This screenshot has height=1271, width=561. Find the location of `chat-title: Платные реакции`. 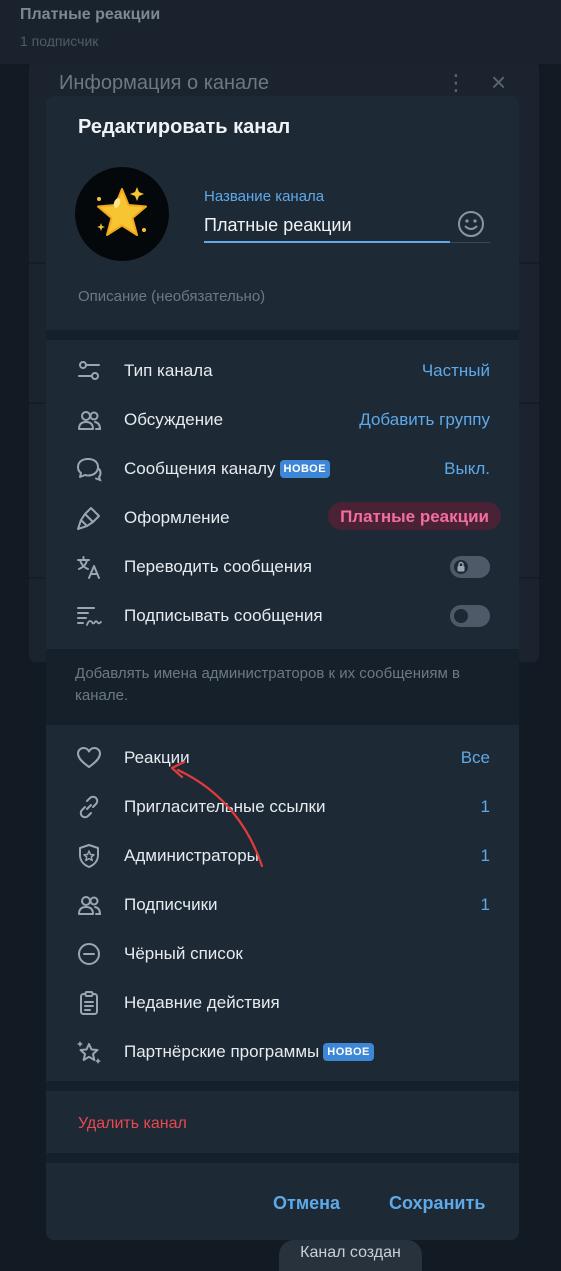

chat-title: Платные реакции is located at coordinates (90, 14).